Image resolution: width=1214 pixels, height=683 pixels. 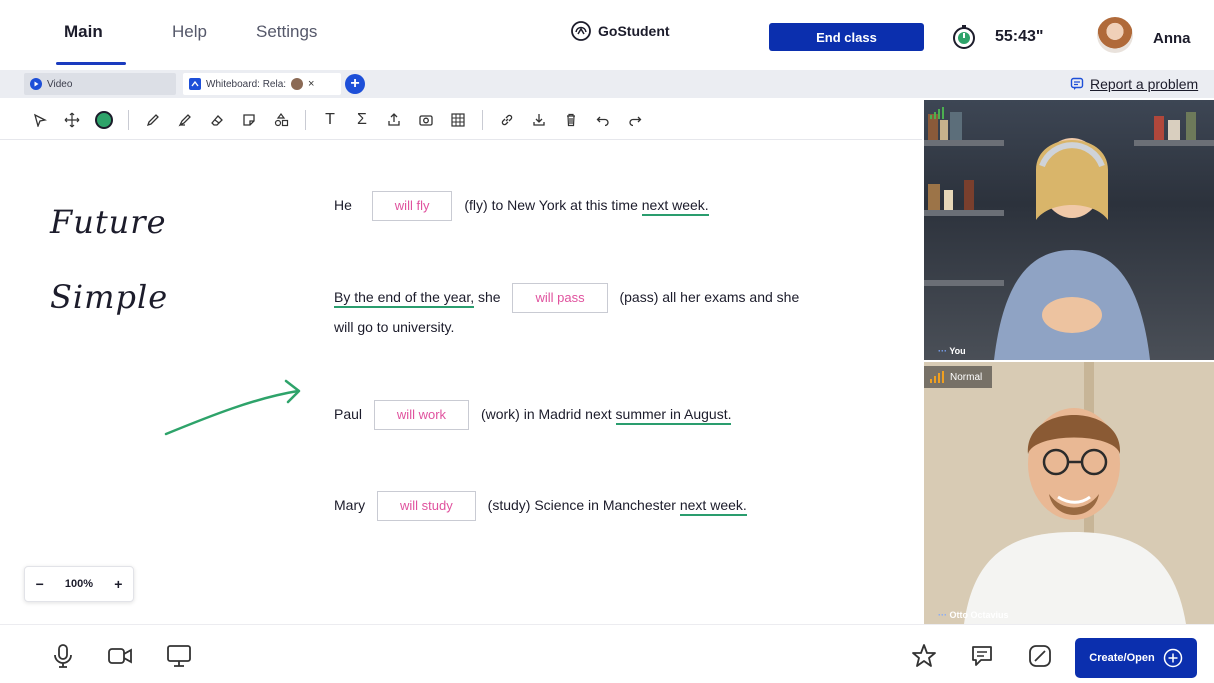 I want to click on stopwatch-icon, so click(x=964, y=37).